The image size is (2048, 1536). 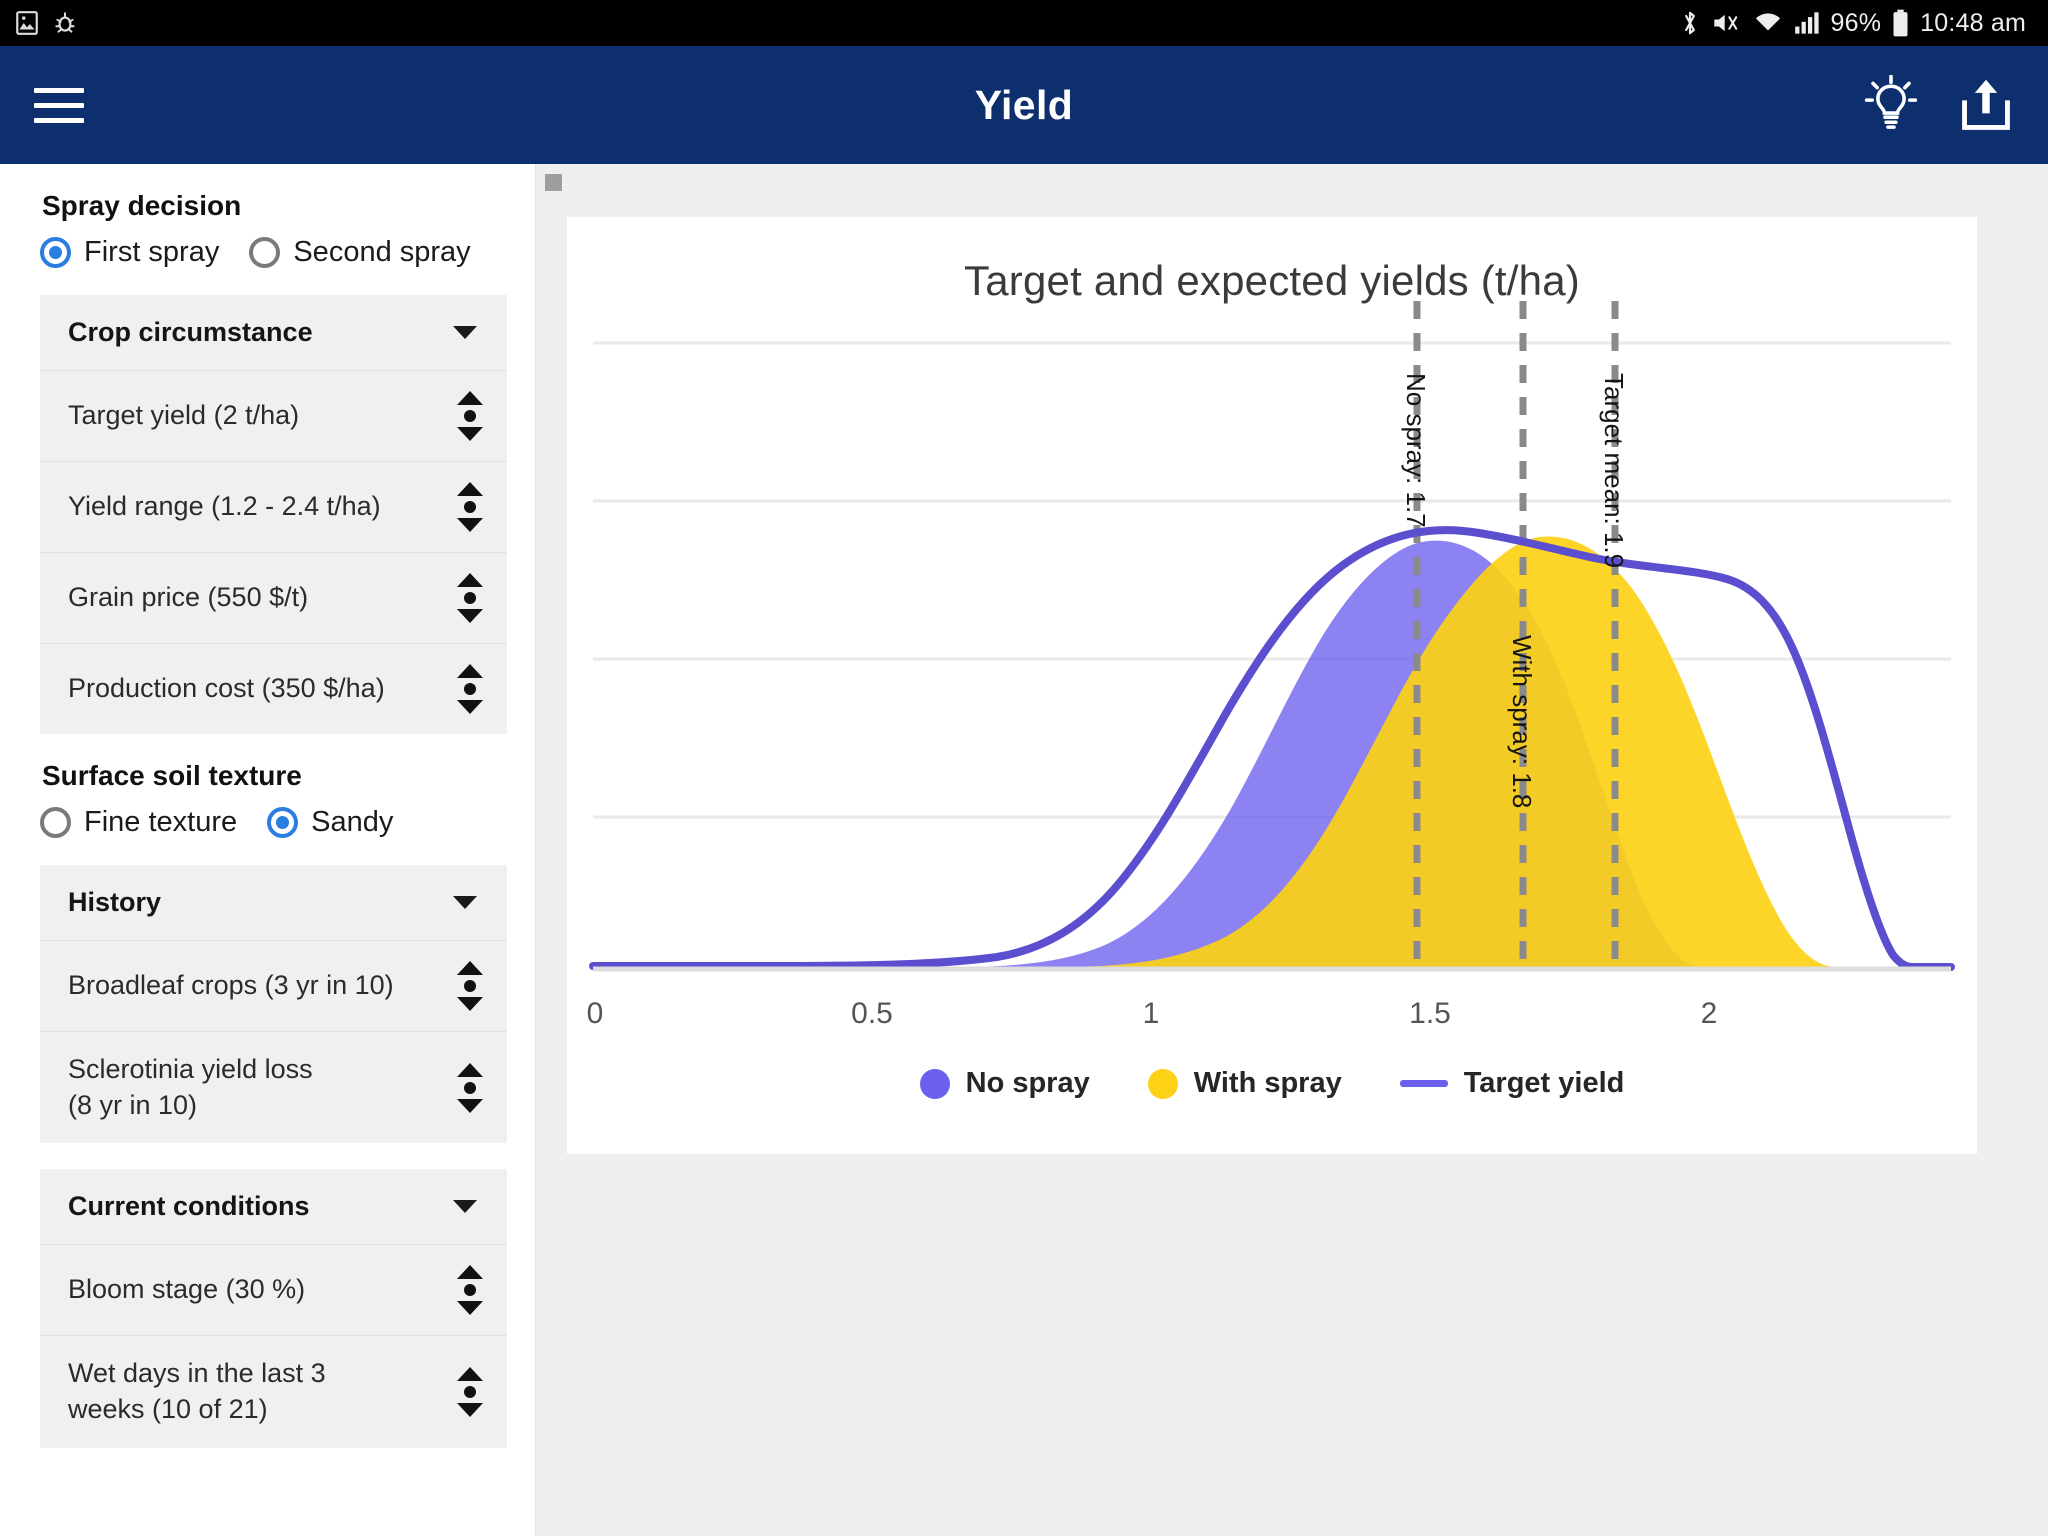 I want to click on group-title: History, so click(x=115, y=902).